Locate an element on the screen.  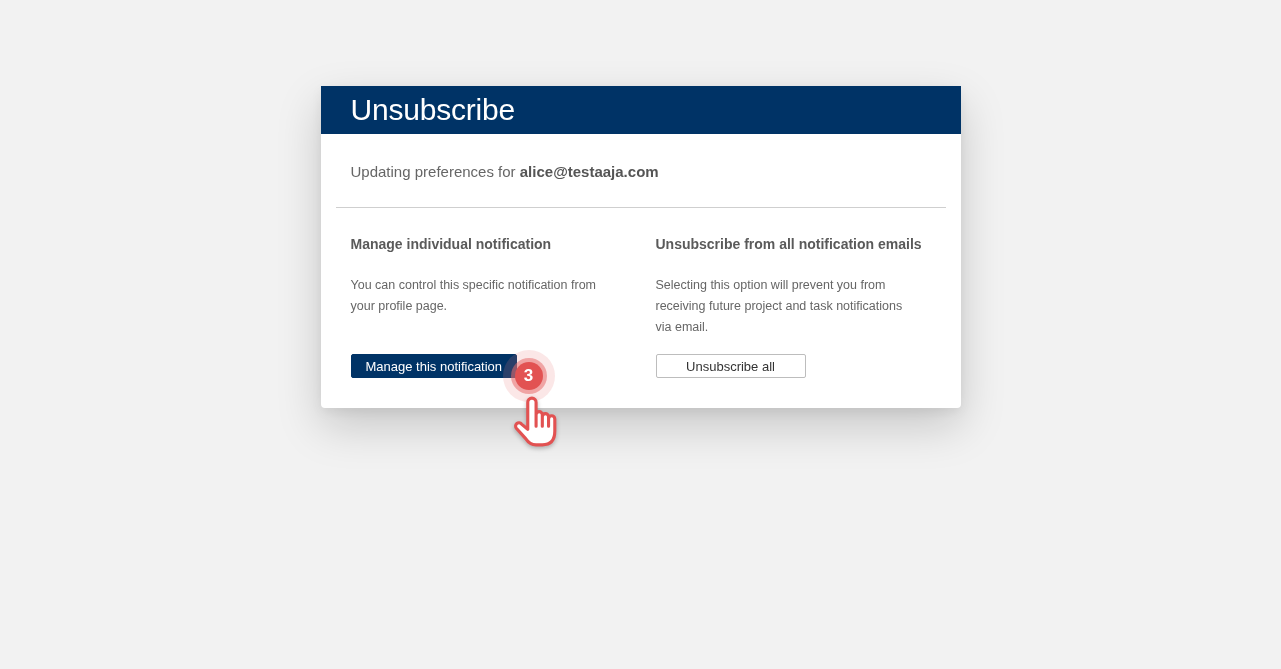
option-description: Selecting this option will prevent you from receiving future project and task notifications via email. is located at coordinates (779, 306).